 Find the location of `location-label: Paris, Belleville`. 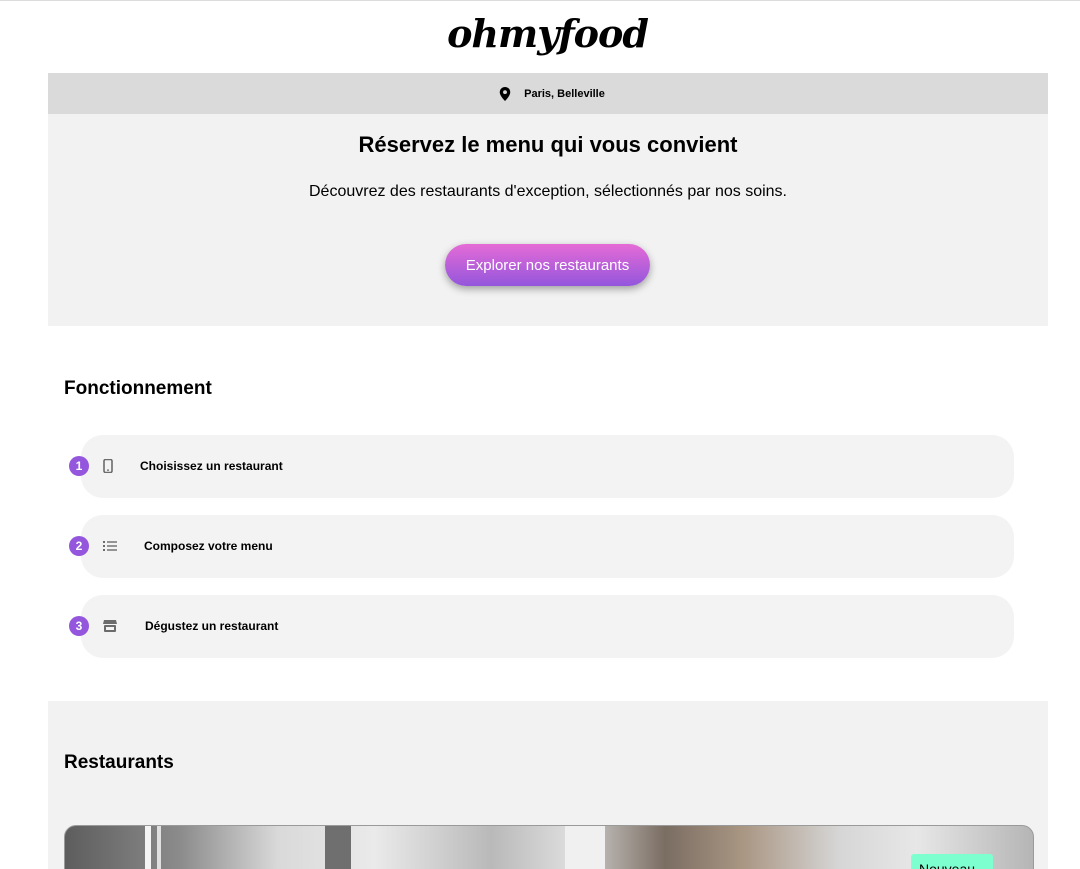

location-label: Paris, Belleville is located at coordinates (564, 93).